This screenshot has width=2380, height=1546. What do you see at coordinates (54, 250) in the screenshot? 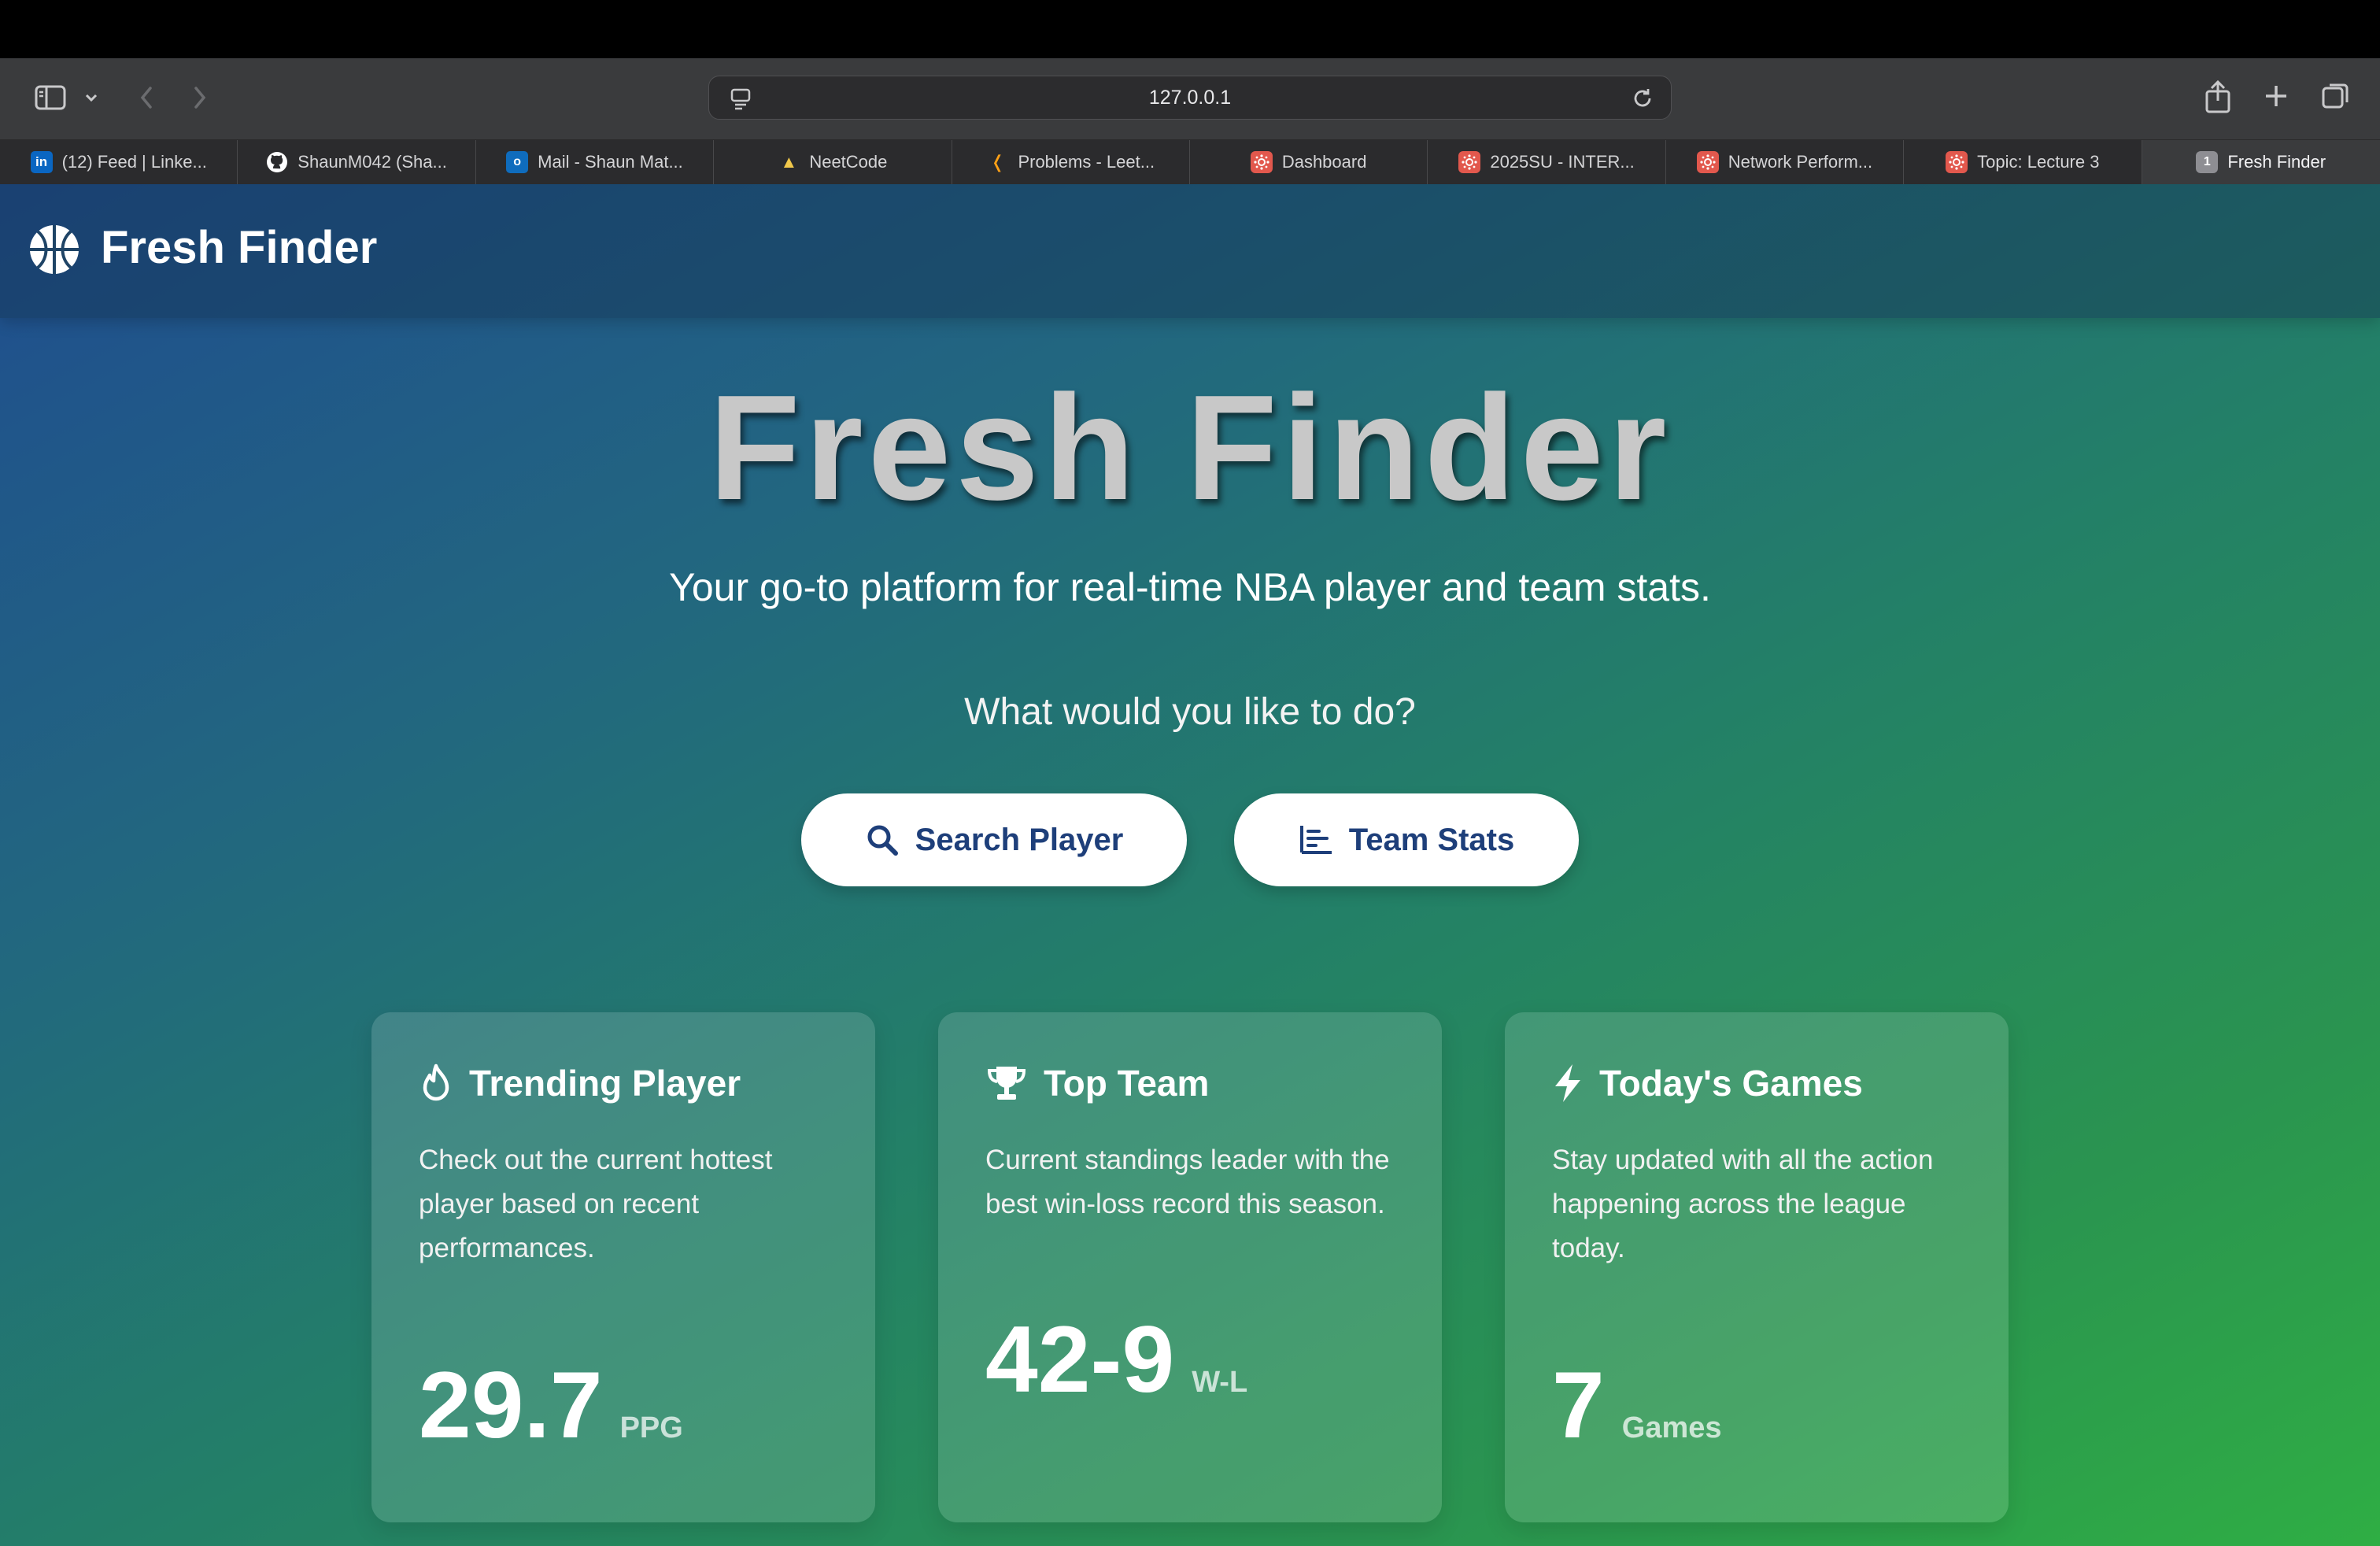
I see `basketball-icon` at bounding box center [54, 250].